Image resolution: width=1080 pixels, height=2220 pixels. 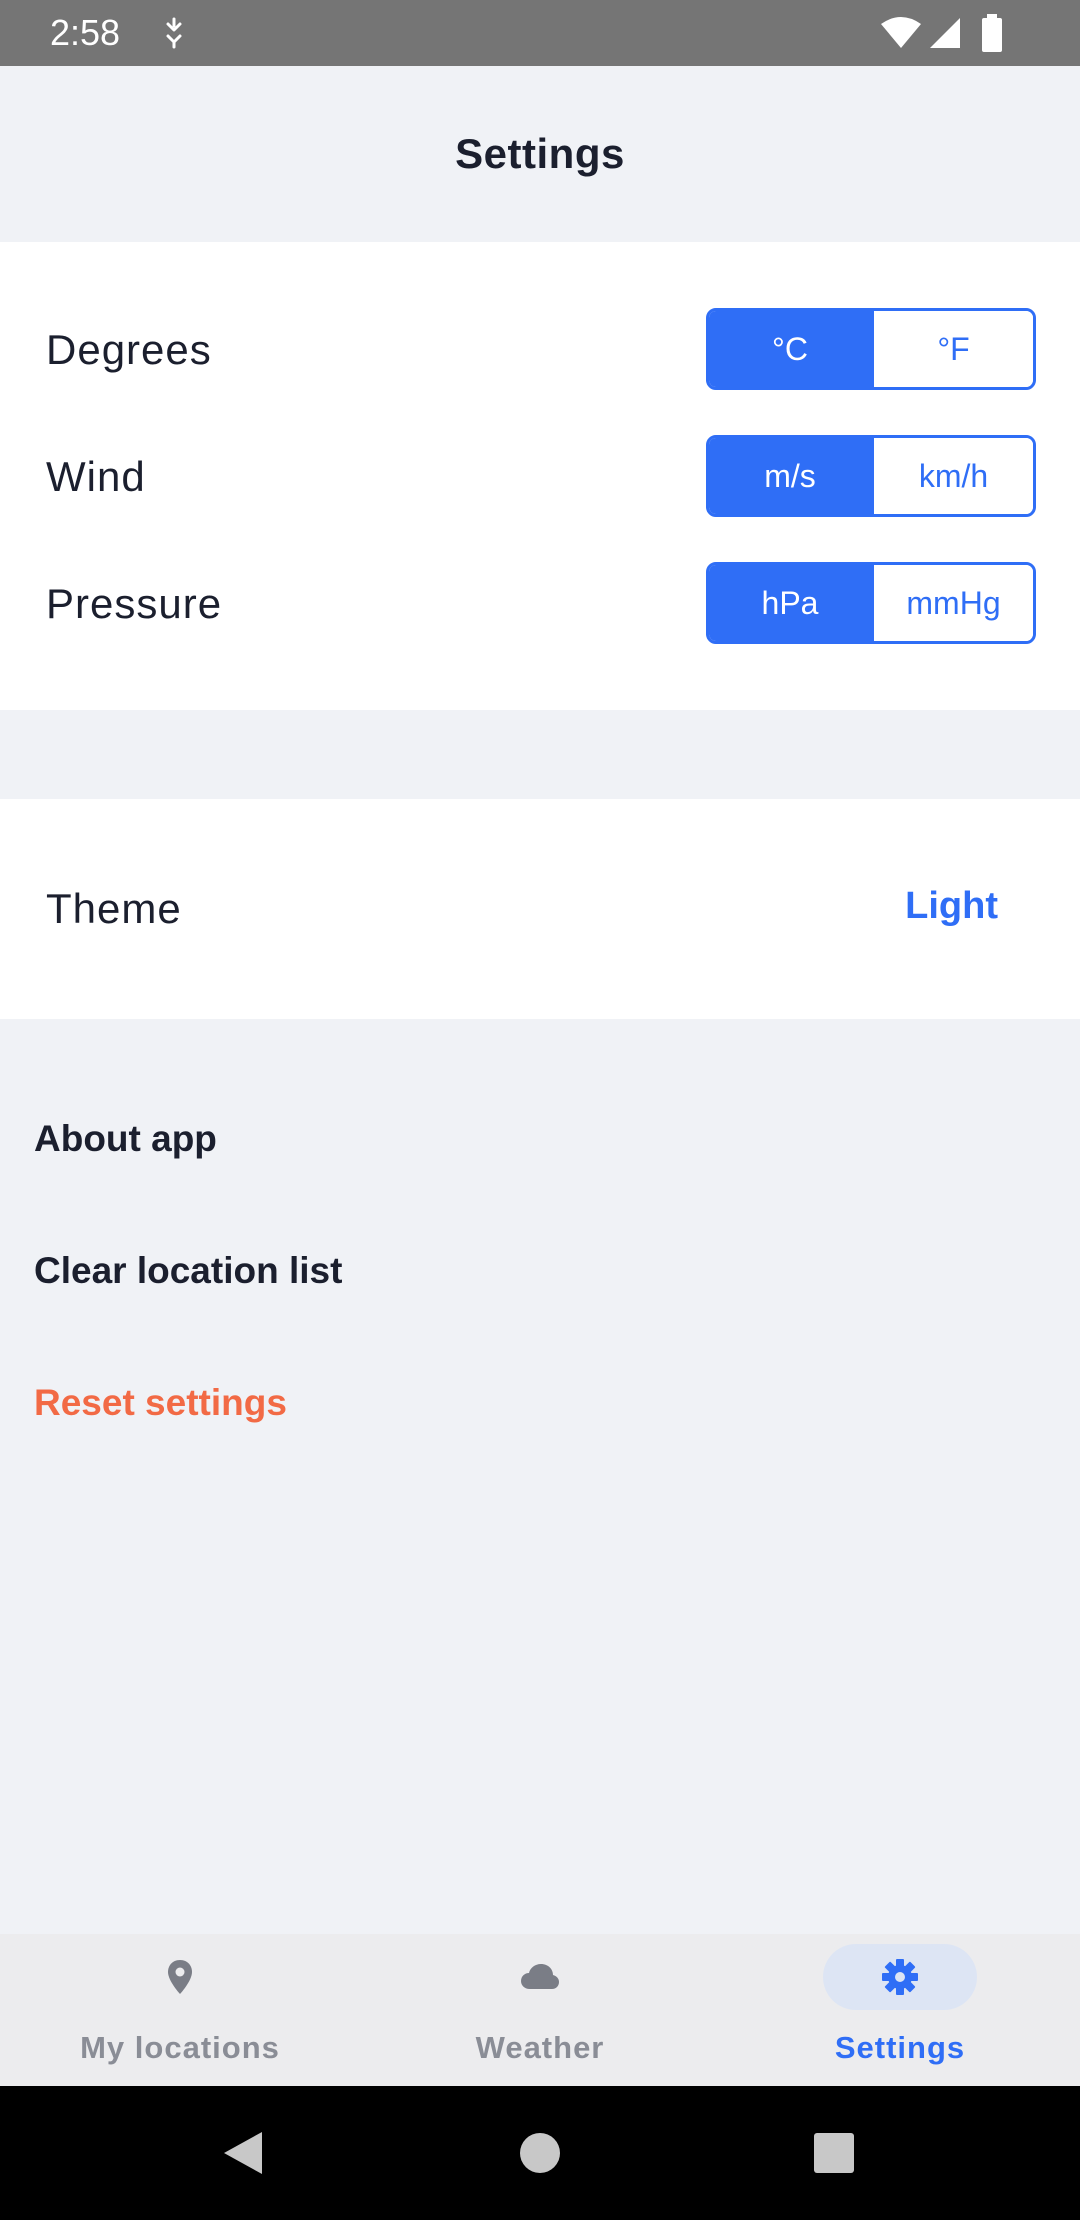 I want to click on recents-icon, so click(x=834, y=2153).